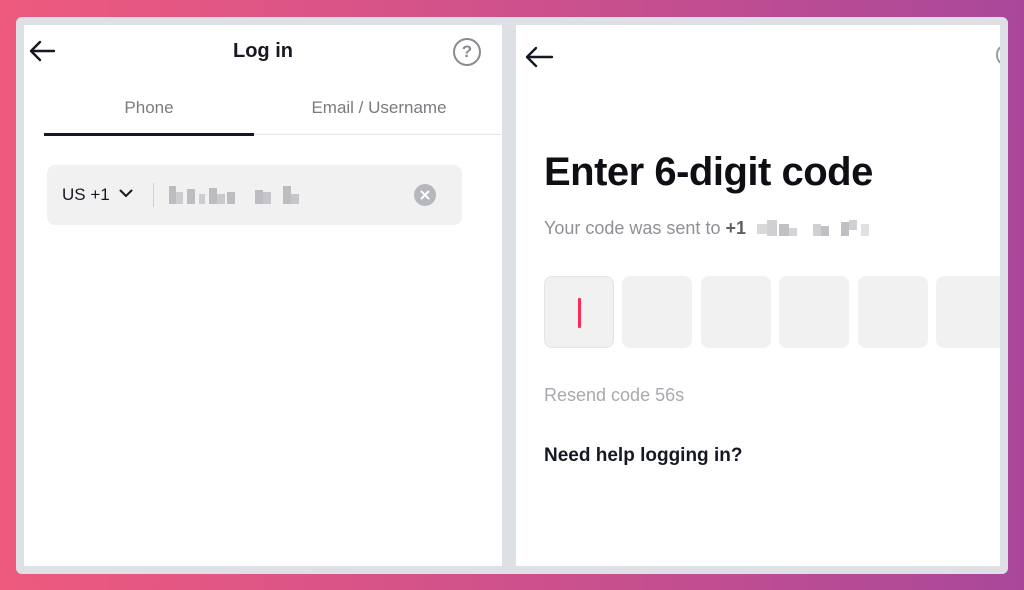 Image resolution: width=1024 pixels, height=590 pixels. I want to click on code-sent-text: Your code was sent to +1, so click(715, 228).